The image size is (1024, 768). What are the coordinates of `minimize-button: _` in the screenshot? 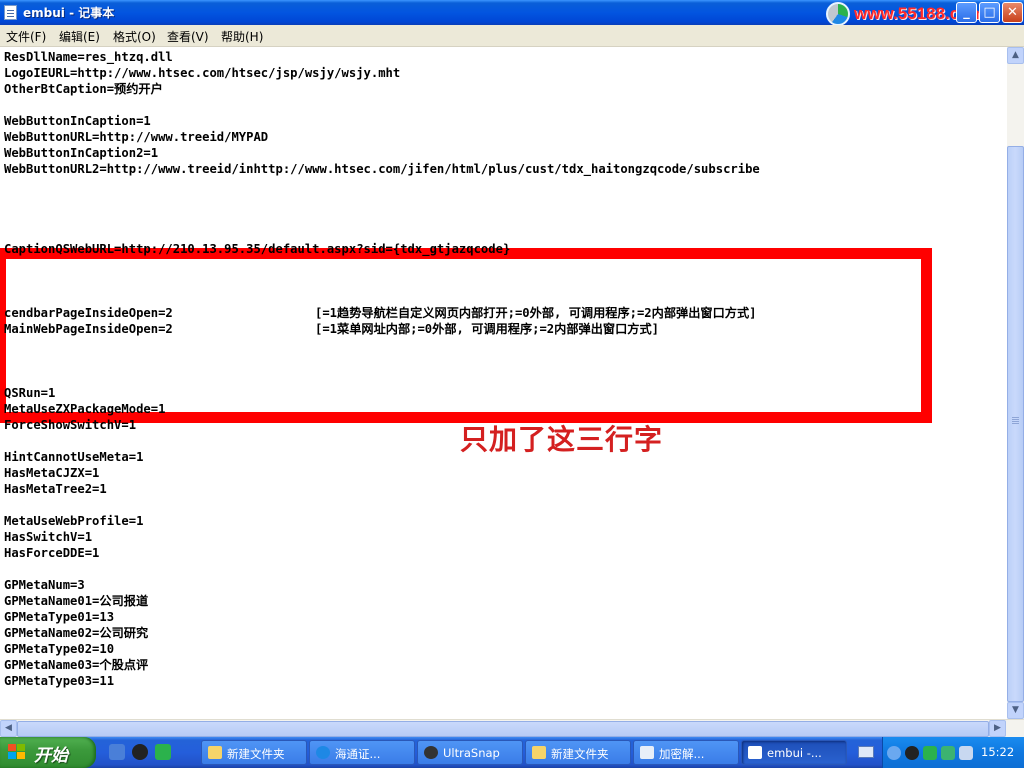 It's located at (966, 12).